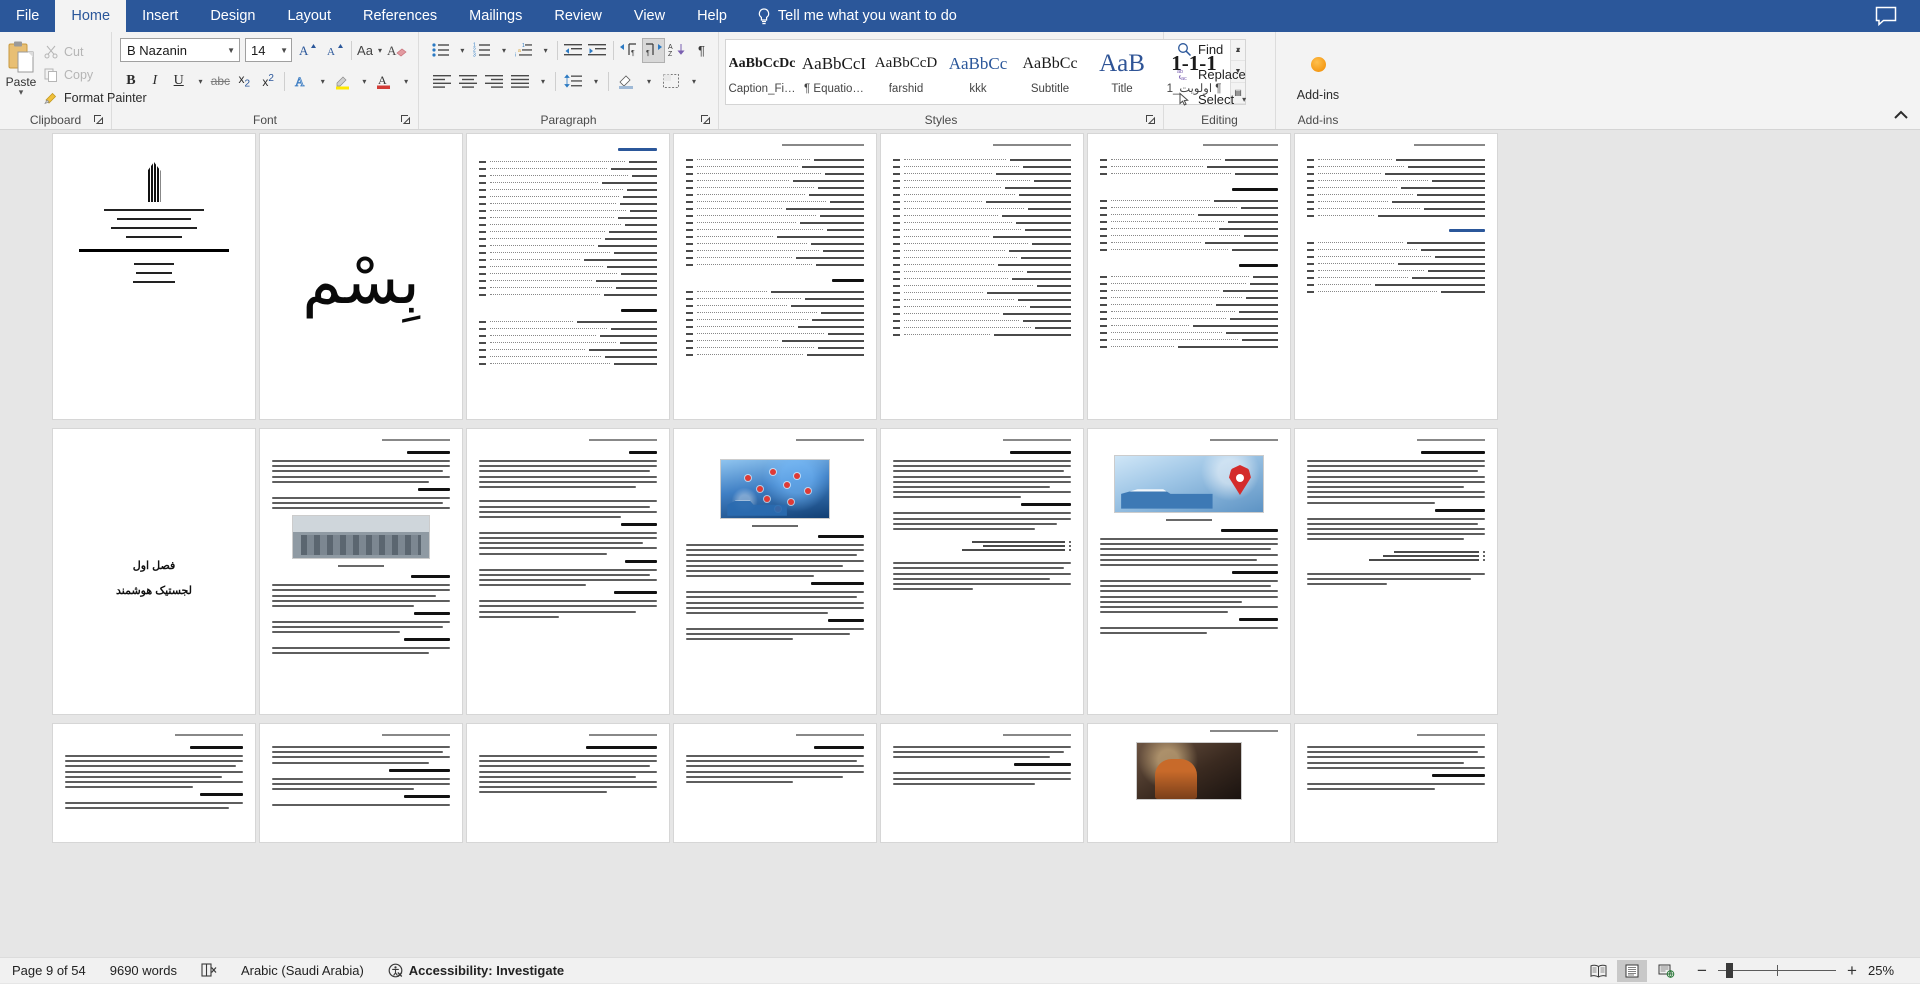  Describe the element at coordinates (143, 970) in the screenshot. I see `word-count-indicator: 9690 words` at that location.